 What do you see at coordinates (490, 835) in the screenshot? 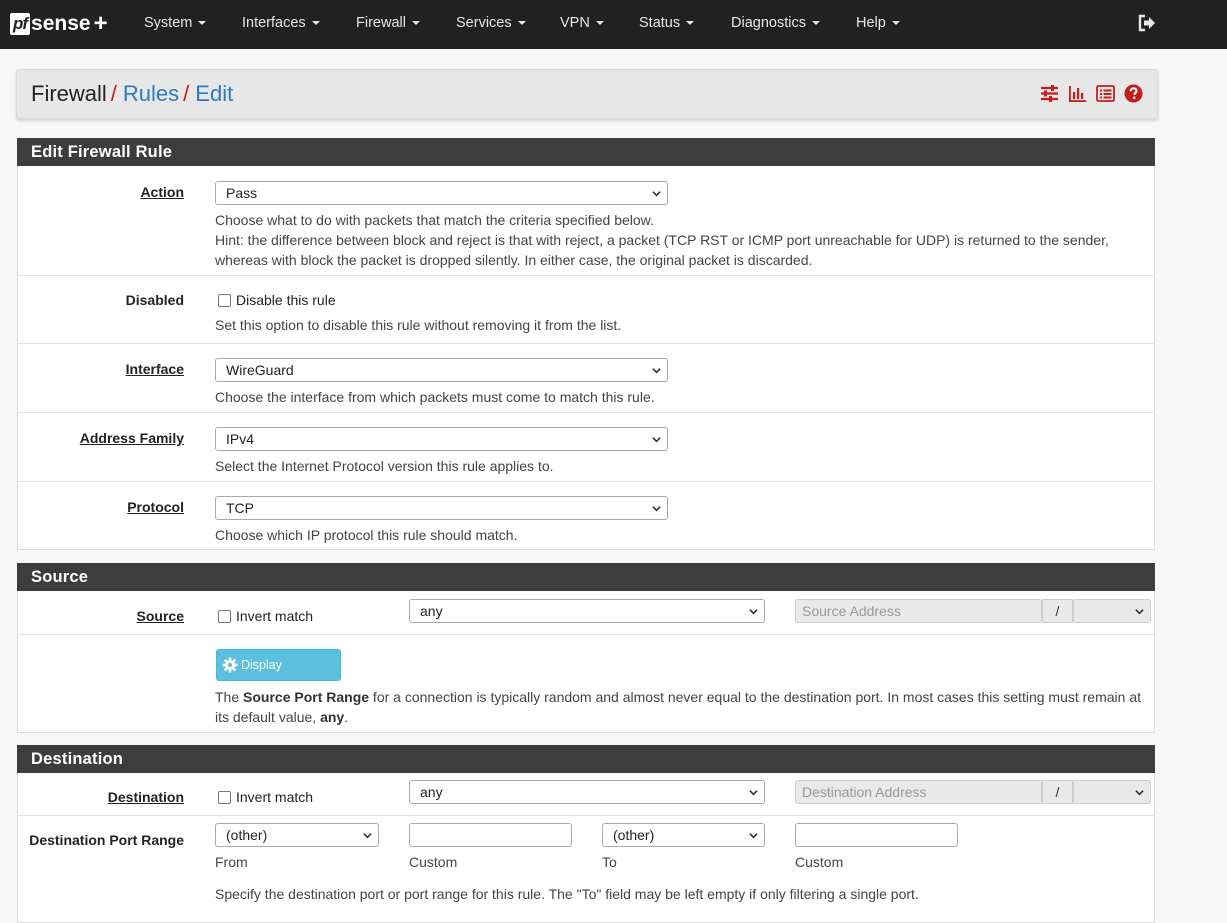
I see `destination-port-from-custom-input` at bounding box center [490, 835].